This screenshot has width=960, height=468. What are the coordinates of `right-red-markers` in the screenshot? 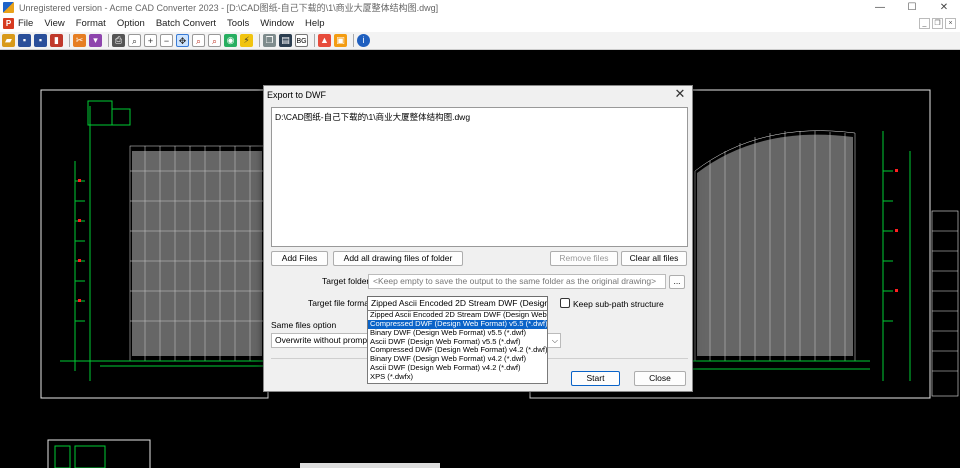 It's located at (896, 230).